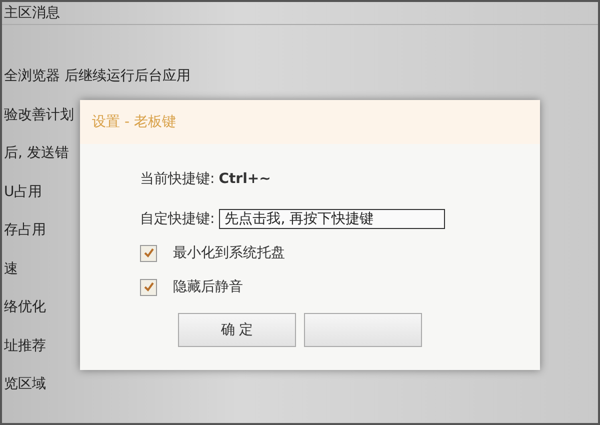  I want to click on checkbox-label: 最小化到系统托盘, so click(229, 253).